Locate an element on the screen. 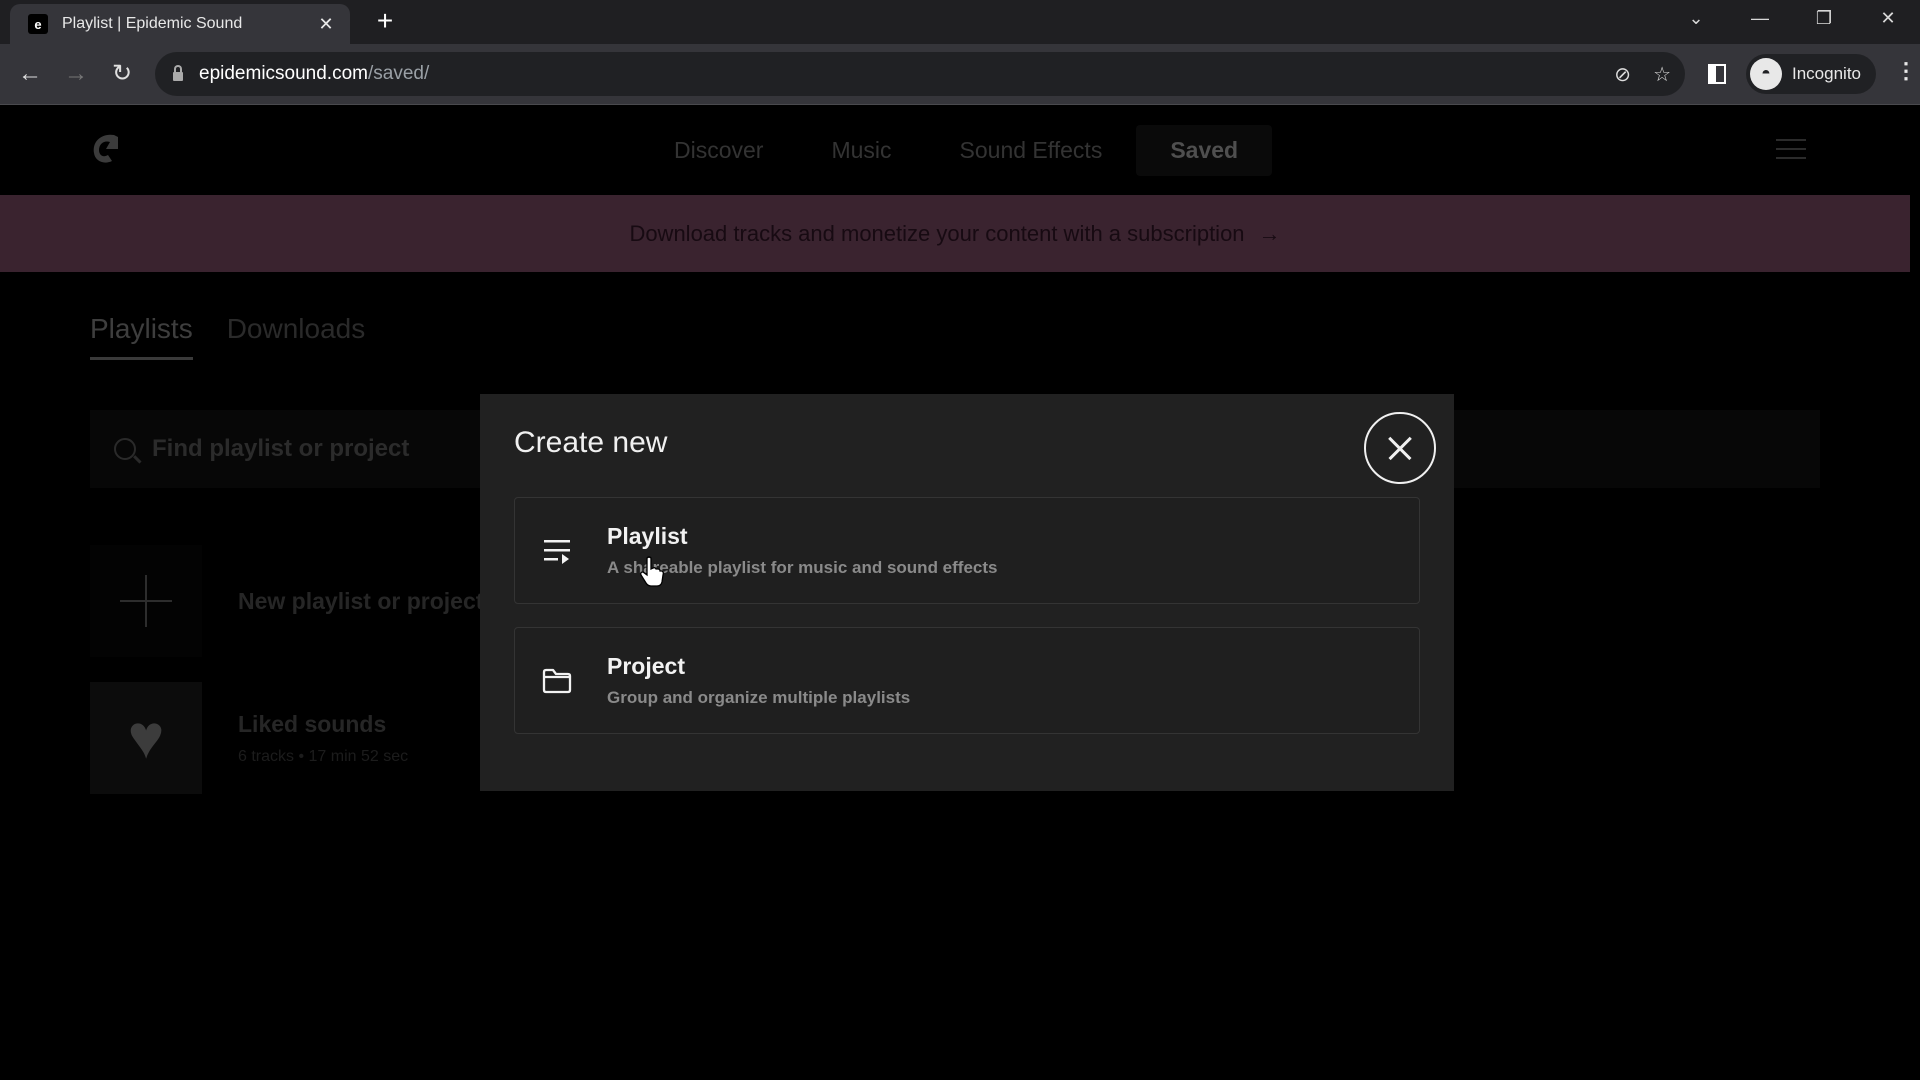 The height and width of the screenshot is (1080, 1920). window-close-icon: ✕ is located at coordinates (1888, 18).